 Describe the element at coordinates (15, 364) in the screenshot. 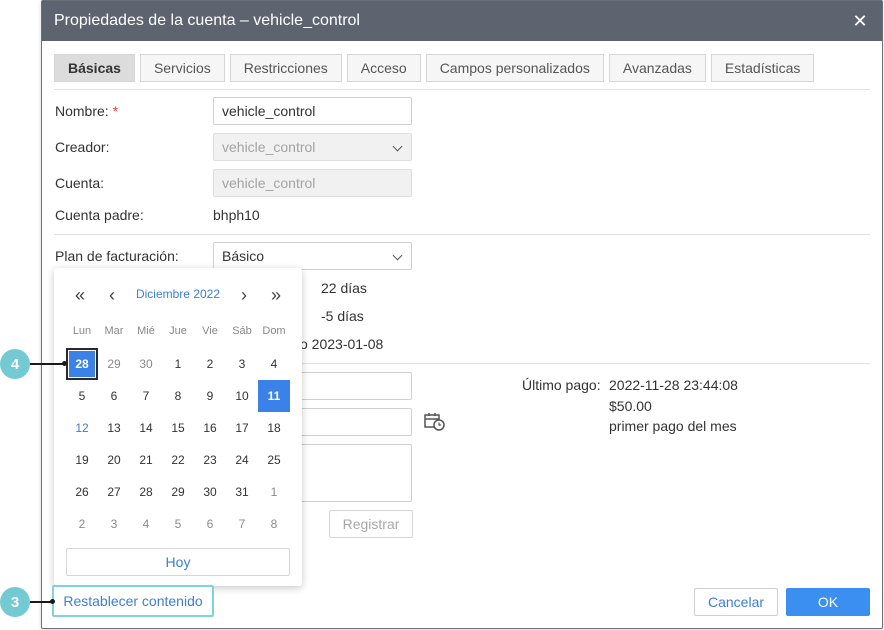

I see `callout-badge-4: 4` at that location.